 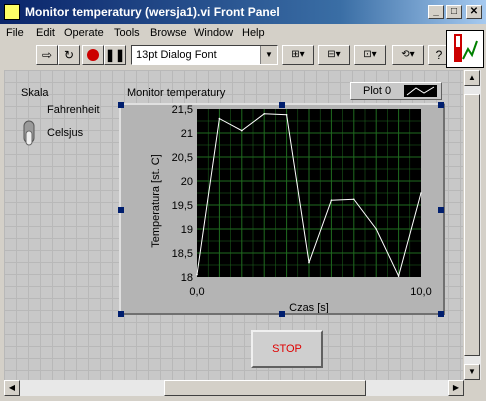 What do you see at coordinates (121, 210) in the screenshot?
I see `resize-handle-left` at bounding box center [121, 210].